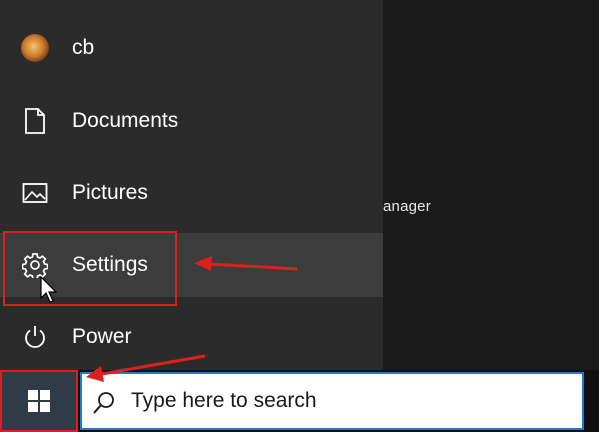  I want to click on start-highlight-box, so click(39, 401).